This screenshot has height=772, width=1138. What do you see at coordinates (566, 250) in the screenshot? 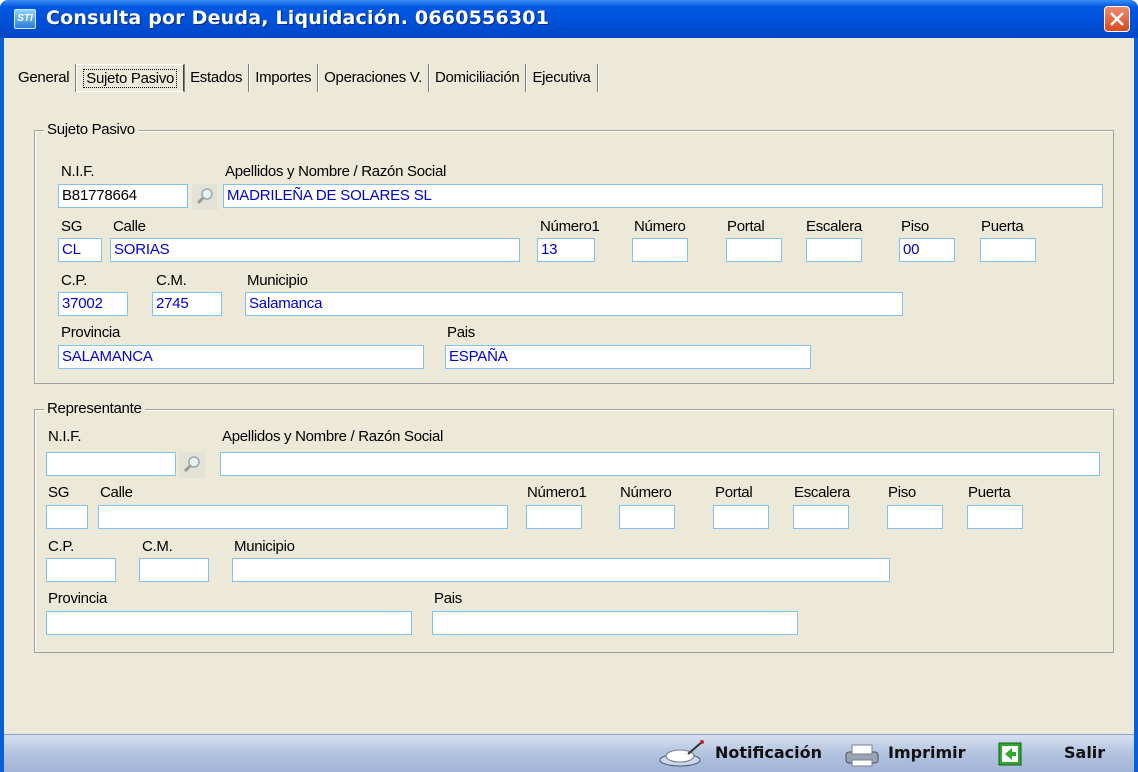
I see `sp-numero1-field: 13` at bounding box center [566, 250].